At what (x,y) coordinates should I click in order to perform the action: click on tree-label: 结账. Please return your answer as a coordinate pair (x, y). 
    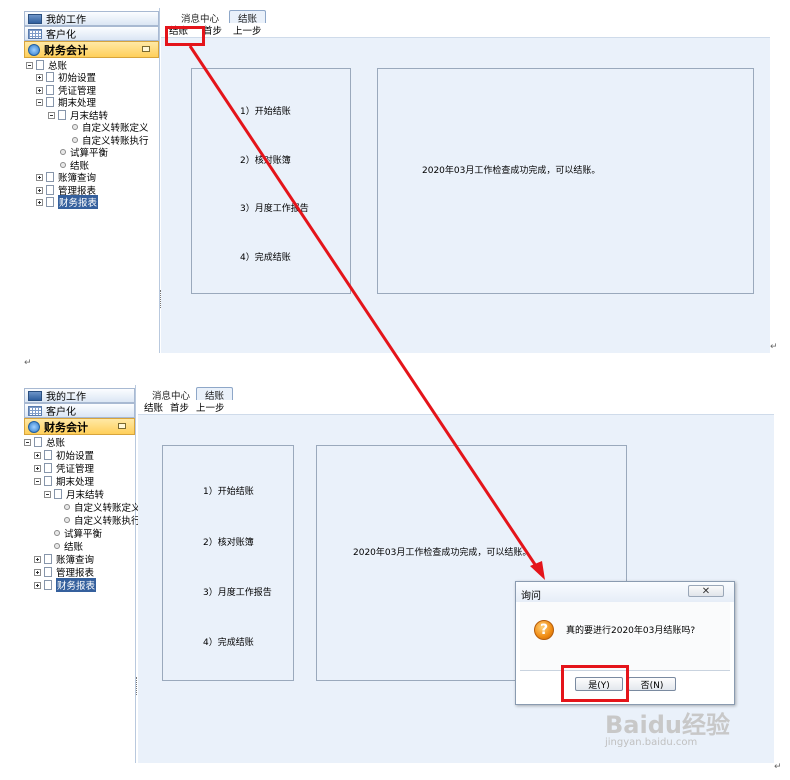
    Looking at the image, I should click on (74, 547).